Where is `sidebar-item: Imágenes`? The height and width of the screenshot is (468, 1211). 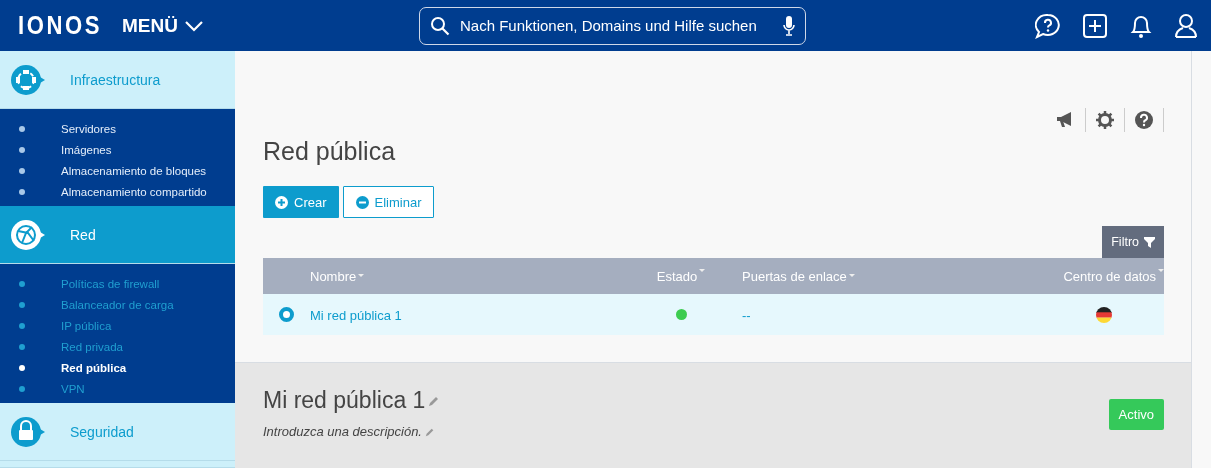 sidebar-item: Imágenes is located at coordinates (117, 149).